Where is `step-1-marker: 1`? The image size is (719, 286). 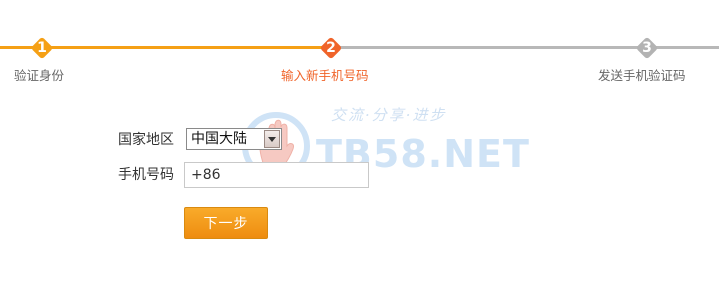
step-1-marker: 1 is located at coordinates (42, 48).